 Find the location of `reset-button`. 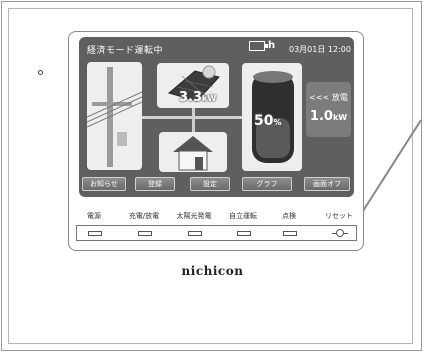

reset-button is located at coordinates (340, 233).